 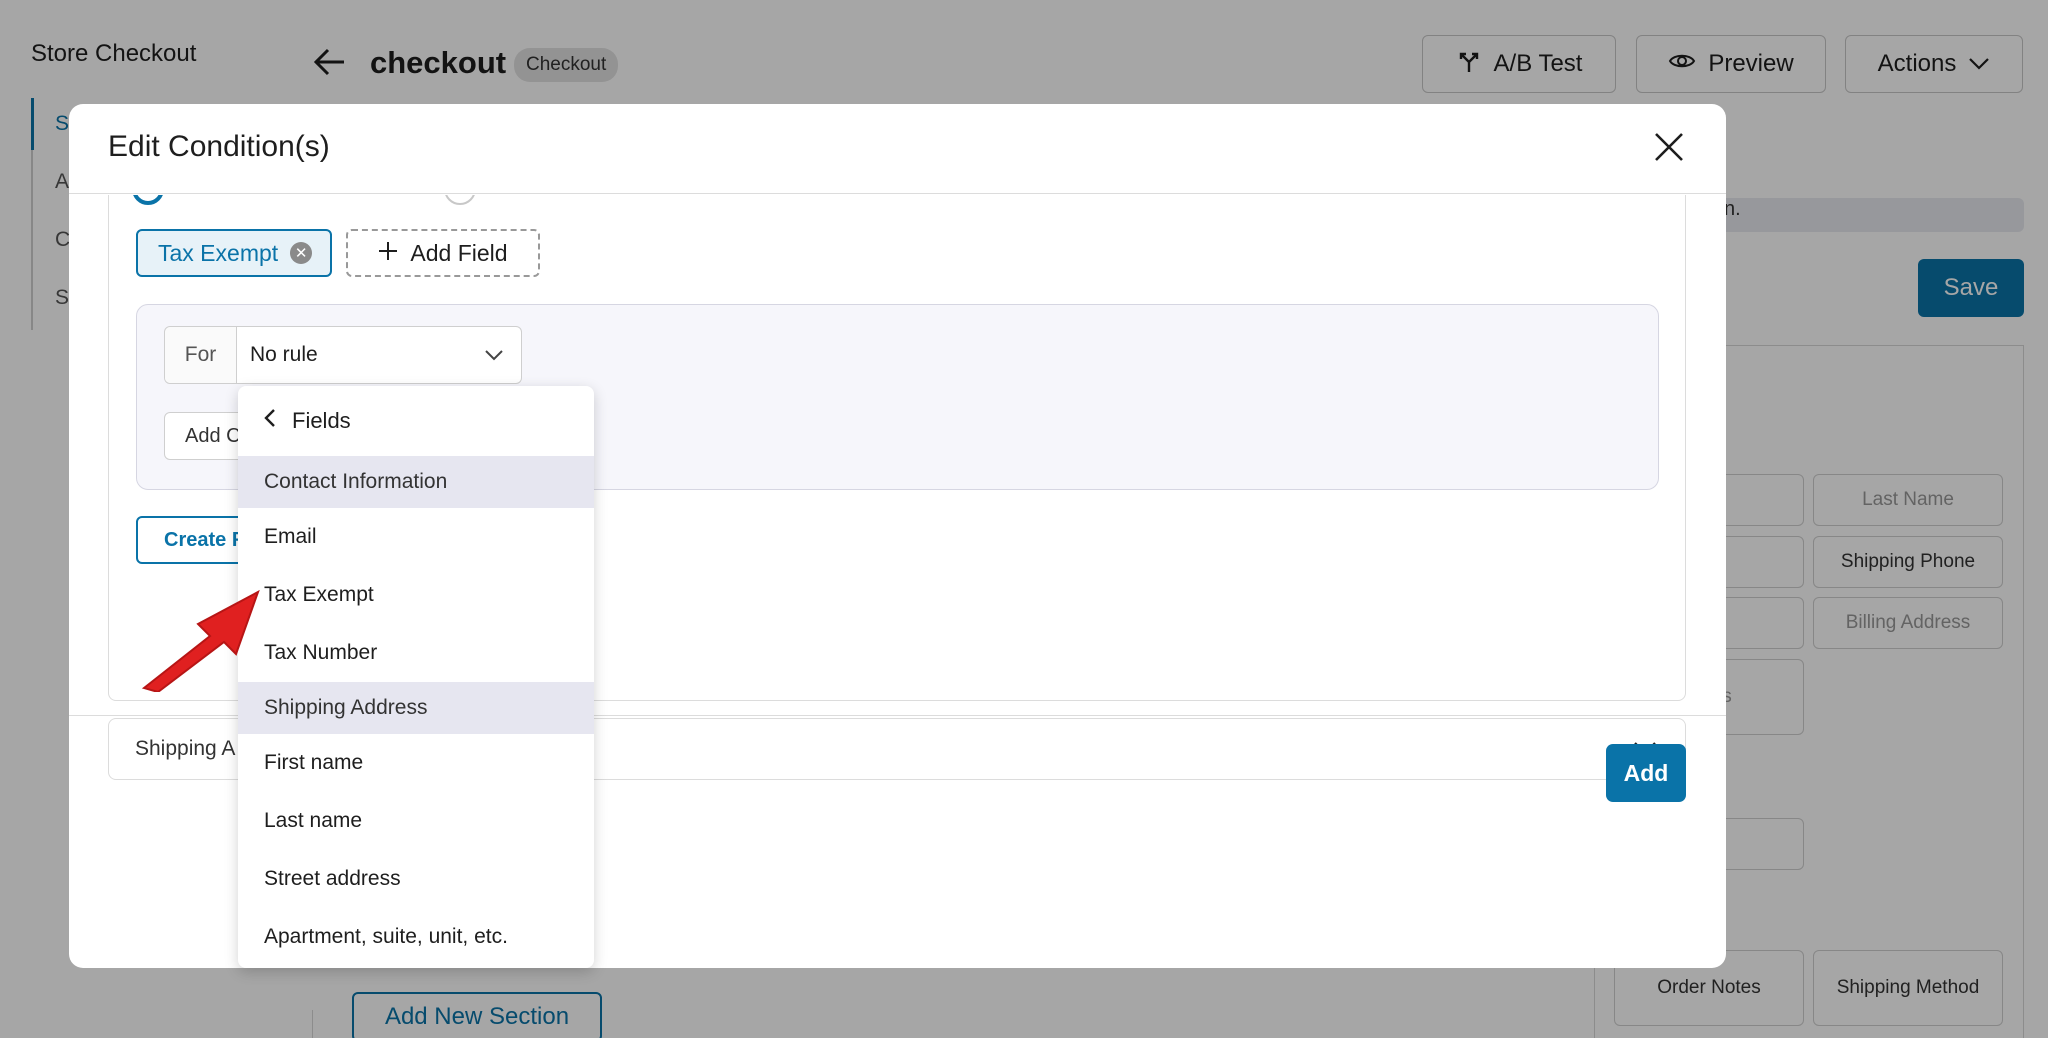 What do you see at coordinates (897, 149) in the screenshot?
I see `modal-header: Edit Condition(s)` at bounding box center [897, 149].